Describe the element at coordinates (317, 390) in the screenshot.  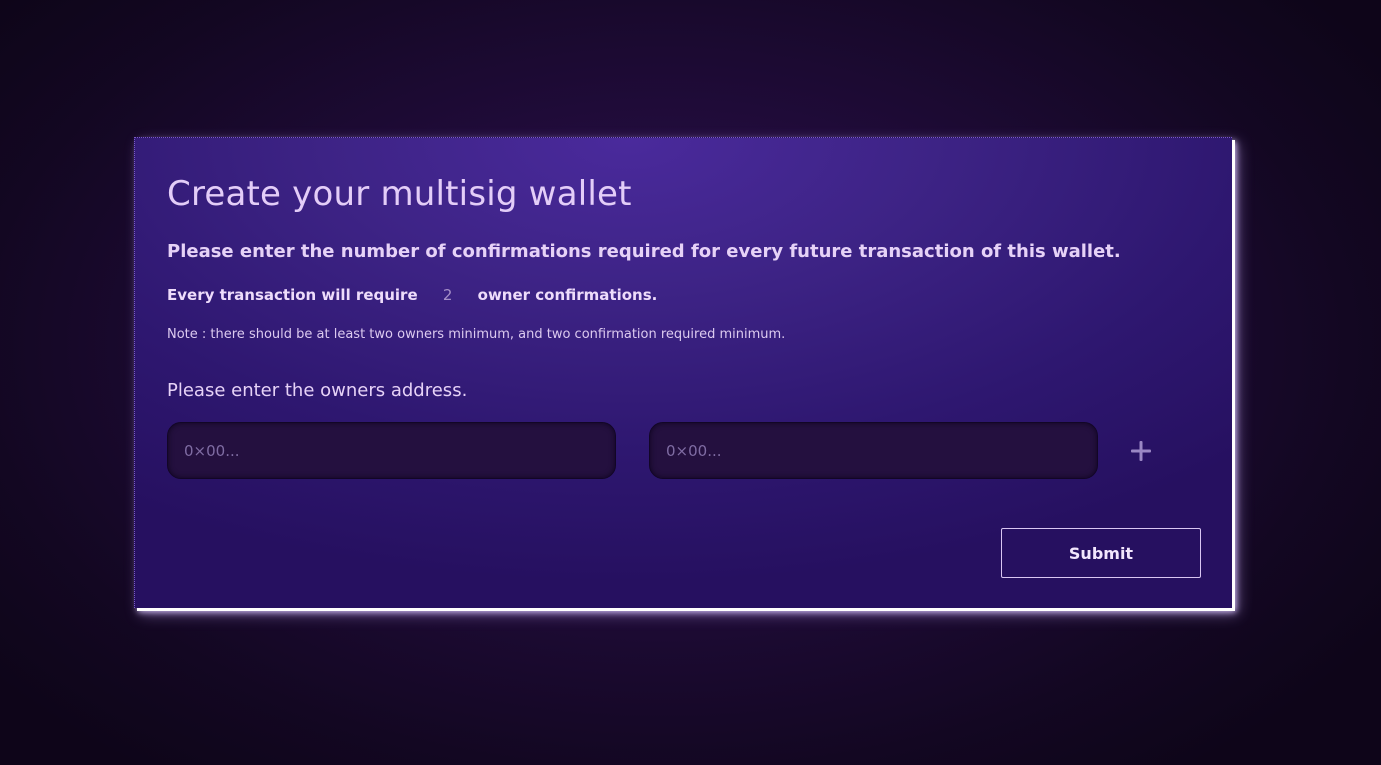
I see `owners-heading: Please enter the owners address.` at that location.